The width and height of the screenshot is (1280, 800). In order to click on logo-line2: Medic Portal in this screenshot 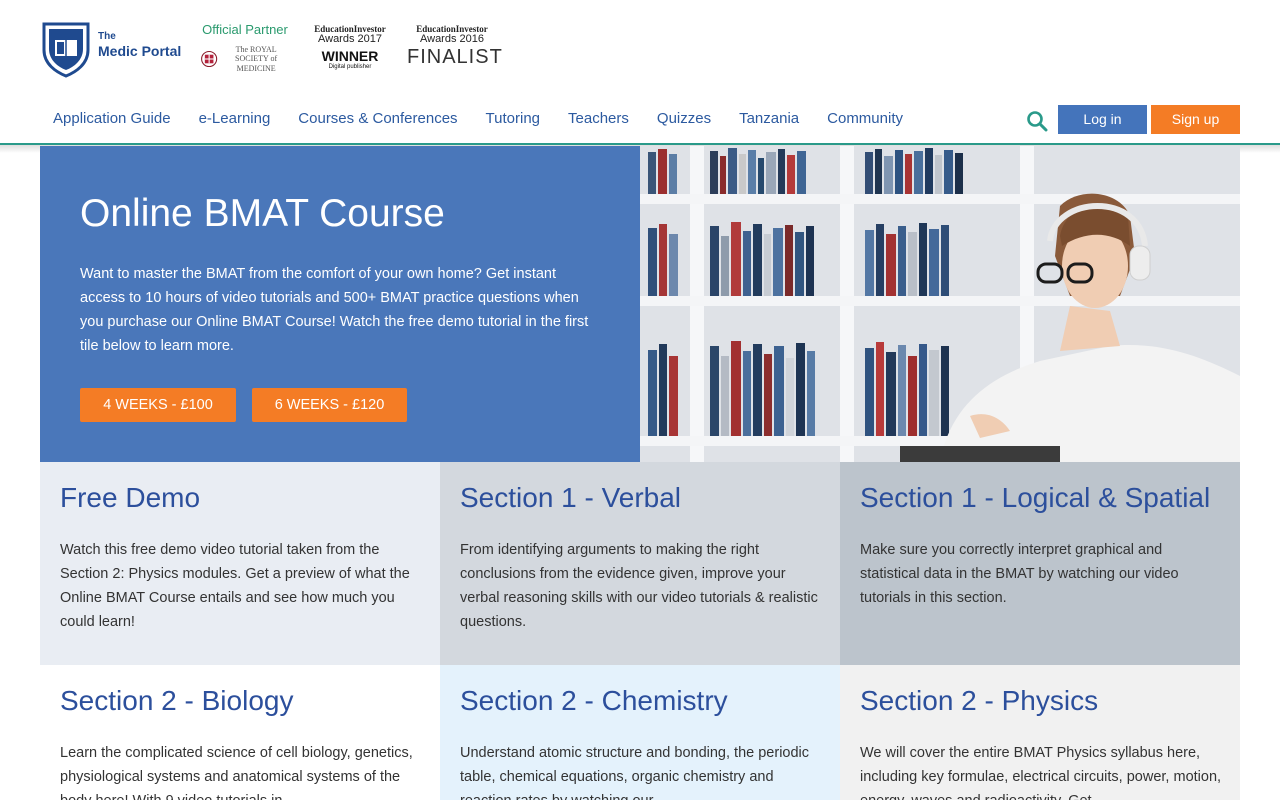, I will do `click(140, 51)`.